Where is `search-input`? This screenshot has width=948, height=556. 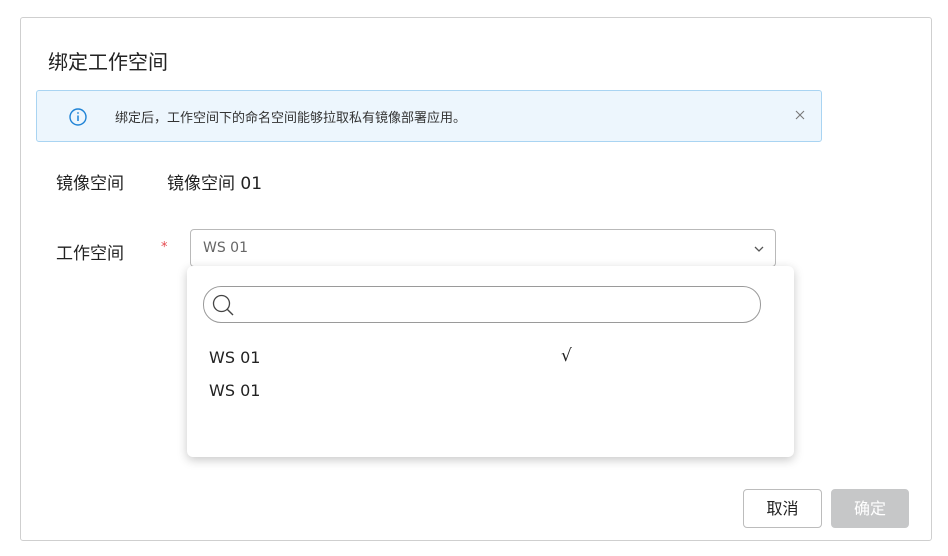
search-input is located at coordinates (495, 305).